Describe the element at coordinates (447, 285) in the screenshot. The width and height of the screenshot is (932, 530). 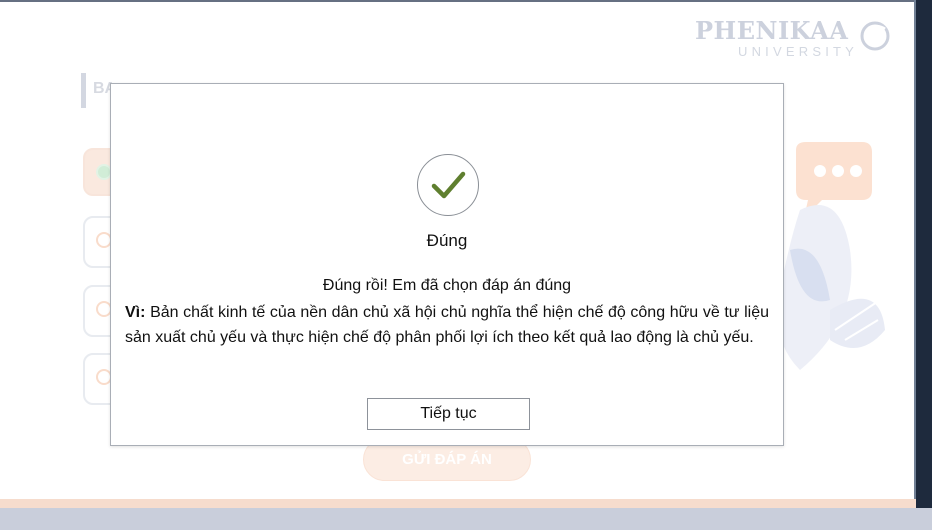
I see `dialog-message: Đúng rồi! Em đã chọn đáp án đúng` at that location.